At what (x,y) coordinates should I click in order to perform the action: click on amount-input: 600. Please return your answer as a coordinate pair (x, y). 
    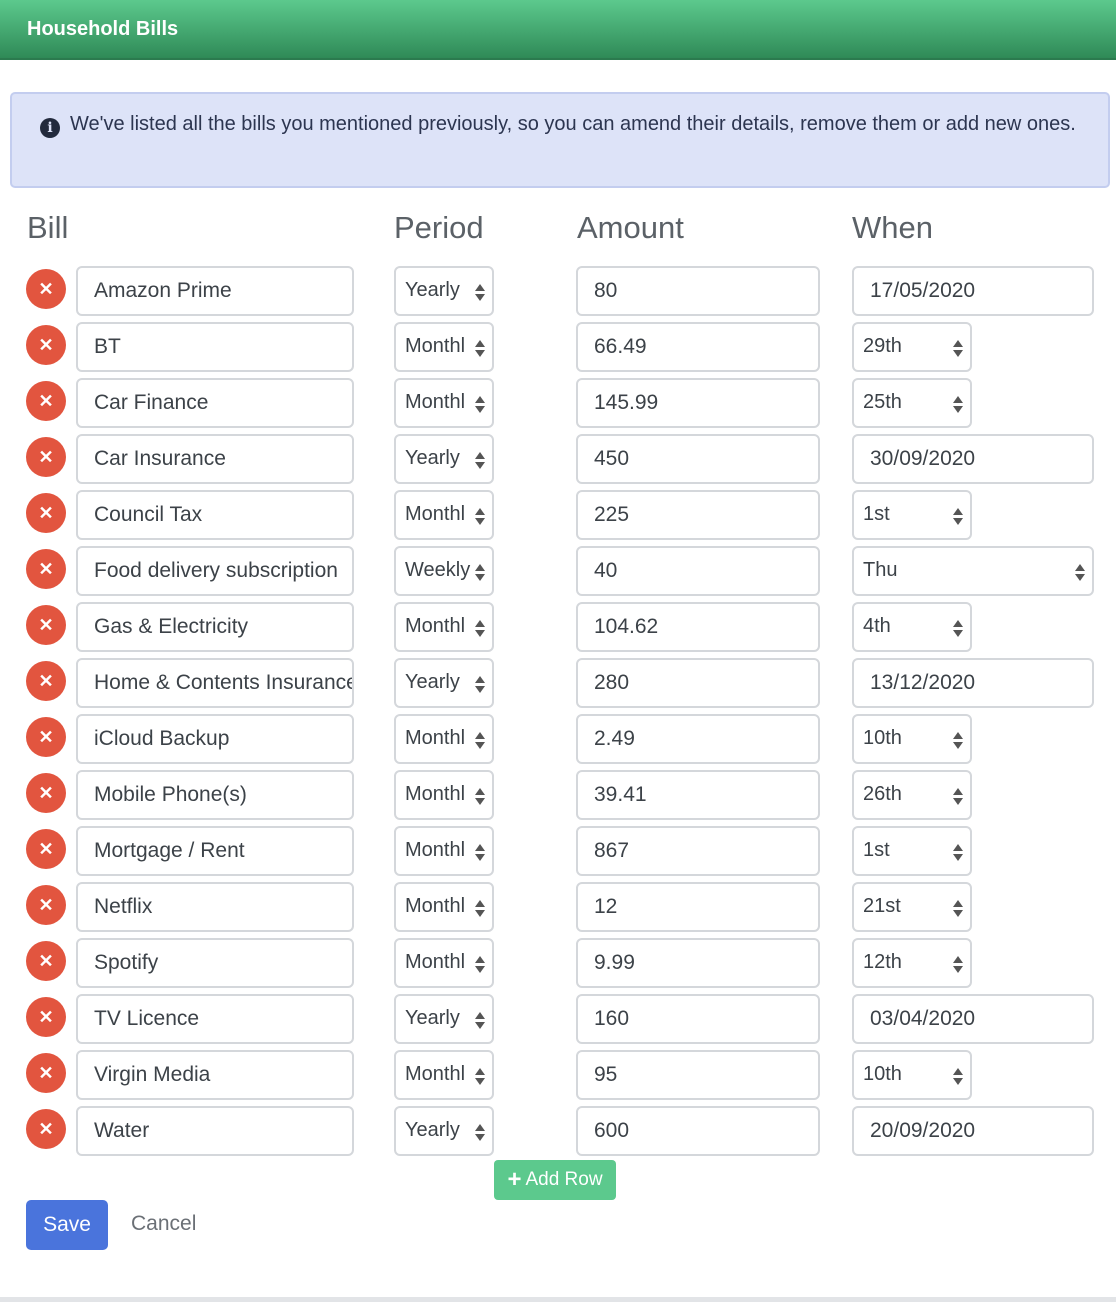
    Looking at the image, I should click on (698, 1131).